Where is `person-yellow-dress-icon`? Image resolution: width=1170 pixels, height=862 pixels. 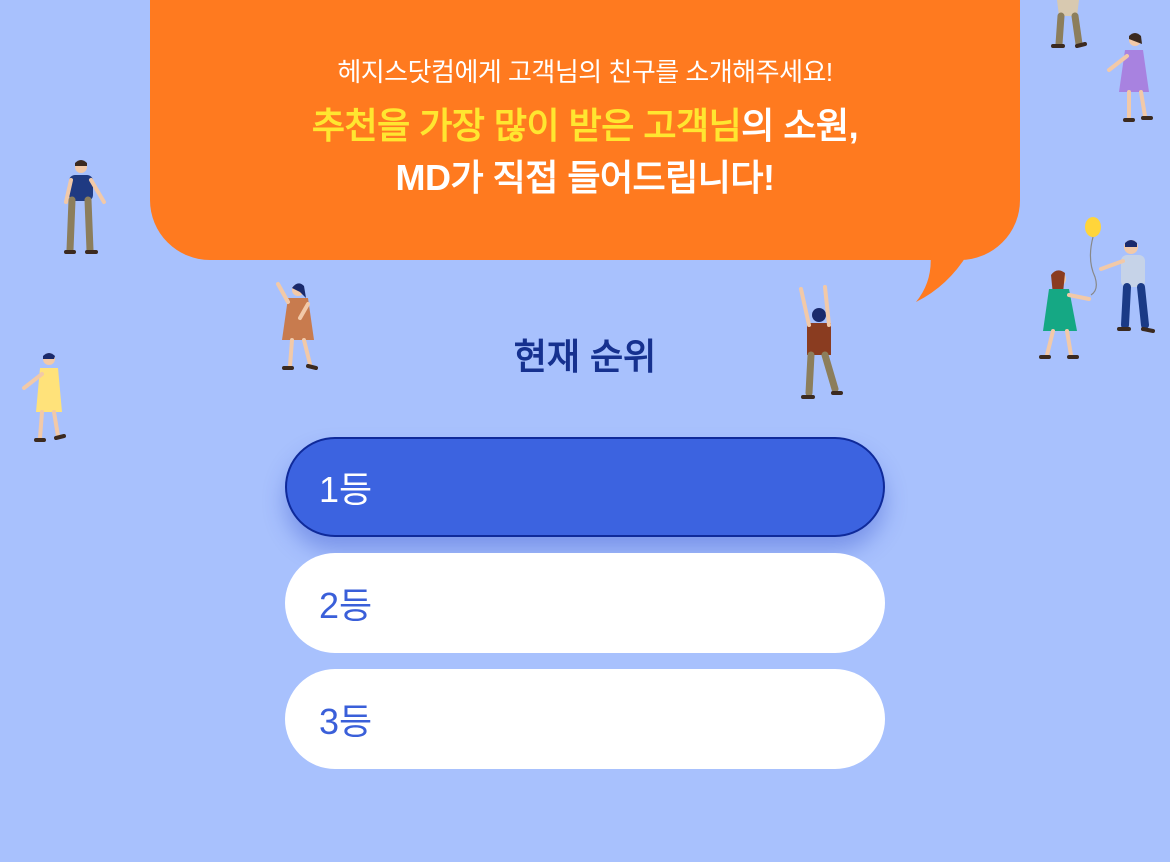
person-yellow-dress-icon is located at coordinates (44, 397).